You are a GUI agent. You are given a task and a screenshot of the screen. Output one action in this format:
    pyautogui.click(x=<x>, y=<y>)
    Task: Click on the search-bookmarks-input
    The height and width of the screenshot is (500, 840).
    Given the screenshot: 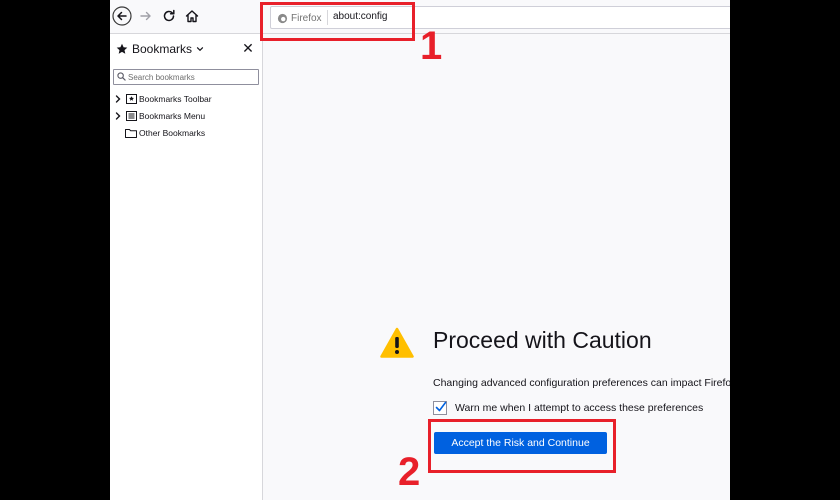 What is the action you would take?
    pyautogui.click(x=190, y=77)
    